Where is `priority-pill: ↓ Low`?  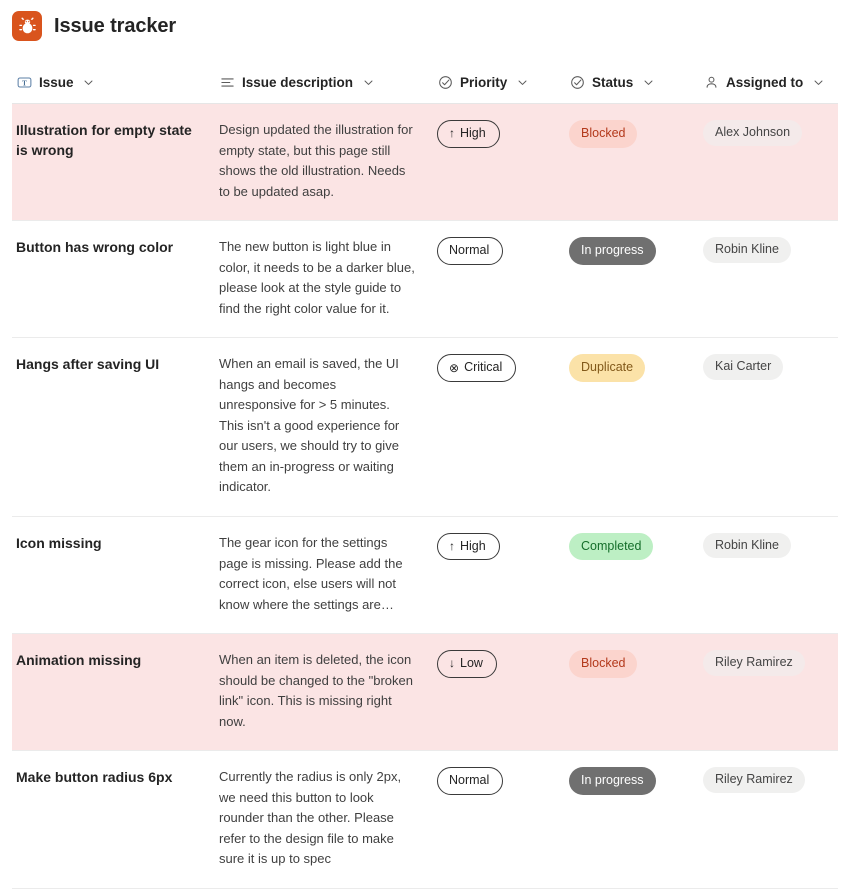
priority-pill: ↓ Low is located at coordinates (467, 664).